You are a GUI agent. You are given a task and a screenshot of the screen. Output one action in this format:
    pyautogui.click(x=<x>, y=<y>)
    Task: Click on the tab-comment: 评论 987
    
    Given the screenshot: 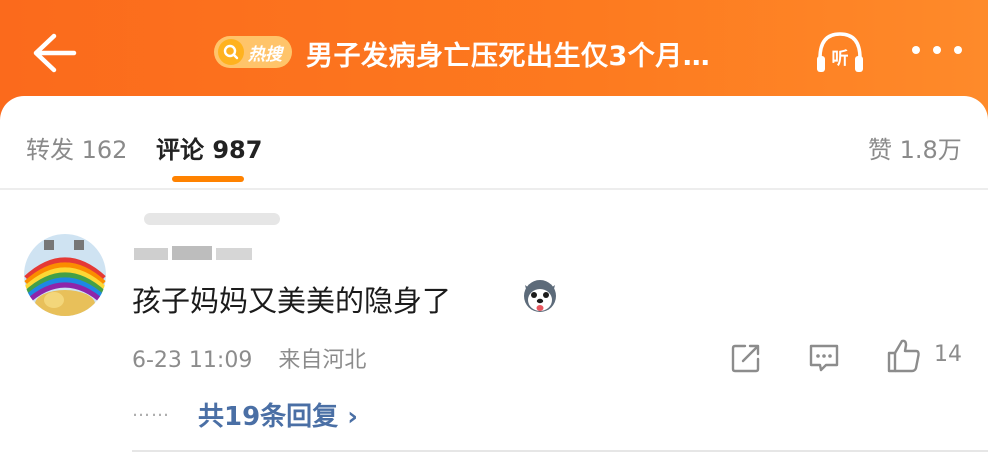 What is the action you would take?
    pyautogui.click(x=209, y=147)
    